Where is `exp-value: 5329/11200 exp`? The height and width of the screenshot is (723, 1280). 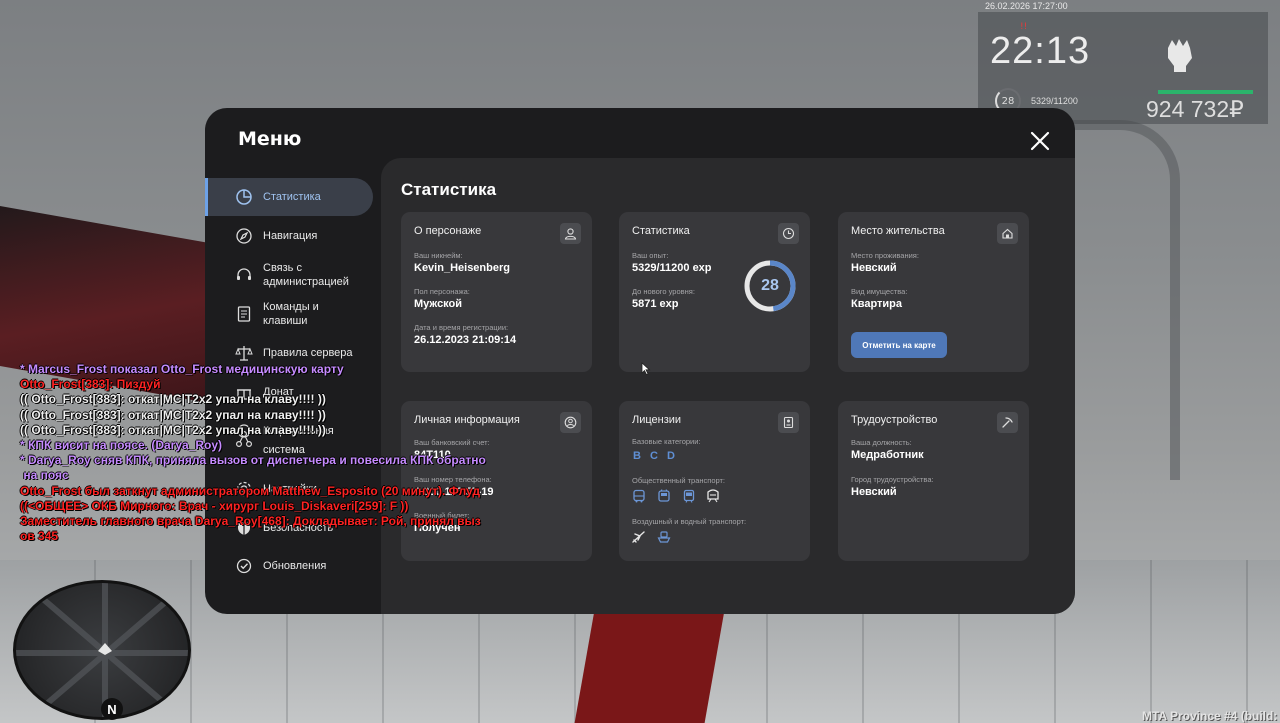 exp-value: 5329/11200 exp is located at coordinates (672, 268).